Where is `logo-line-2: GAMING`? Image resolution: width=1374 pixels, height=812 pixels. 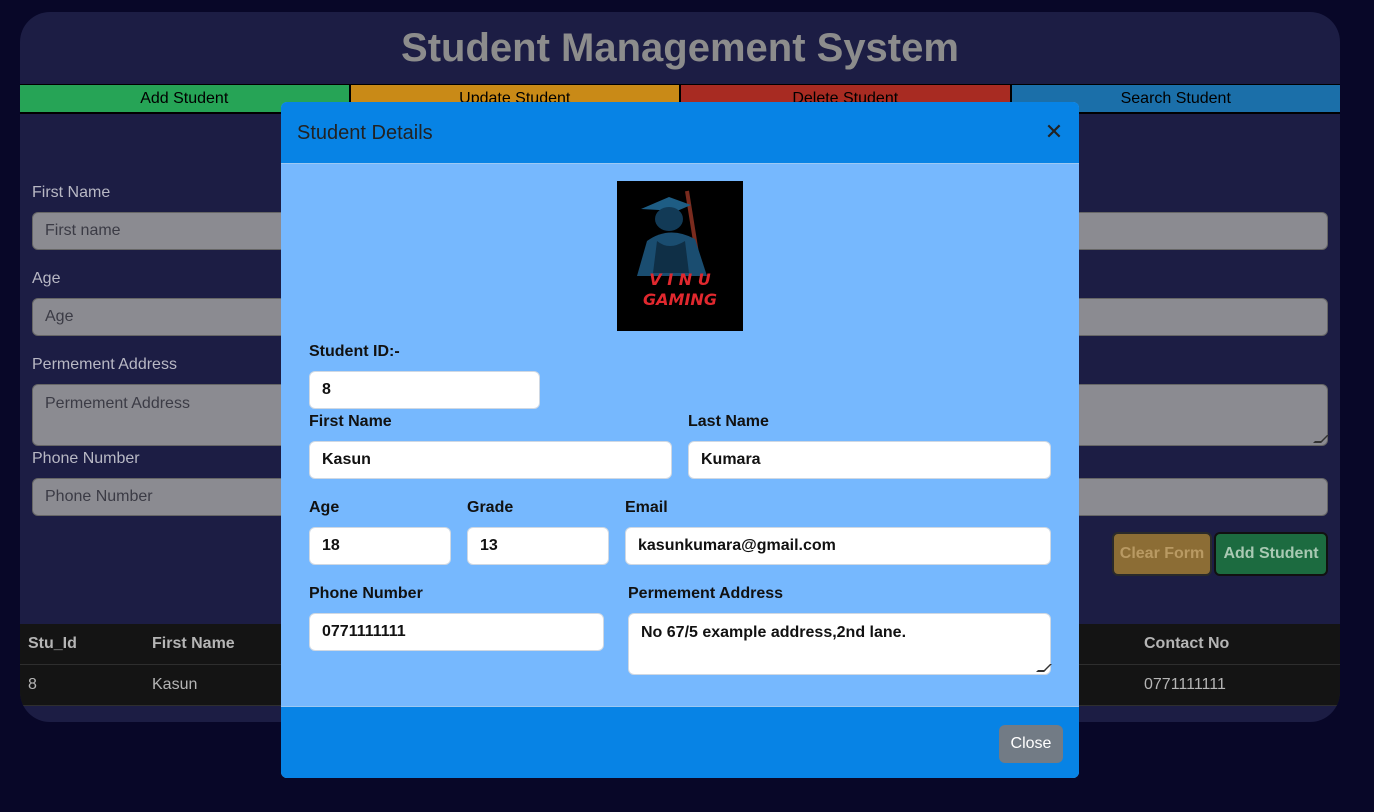
logo-line-2: GAMING is located at coordinates (680, 299).